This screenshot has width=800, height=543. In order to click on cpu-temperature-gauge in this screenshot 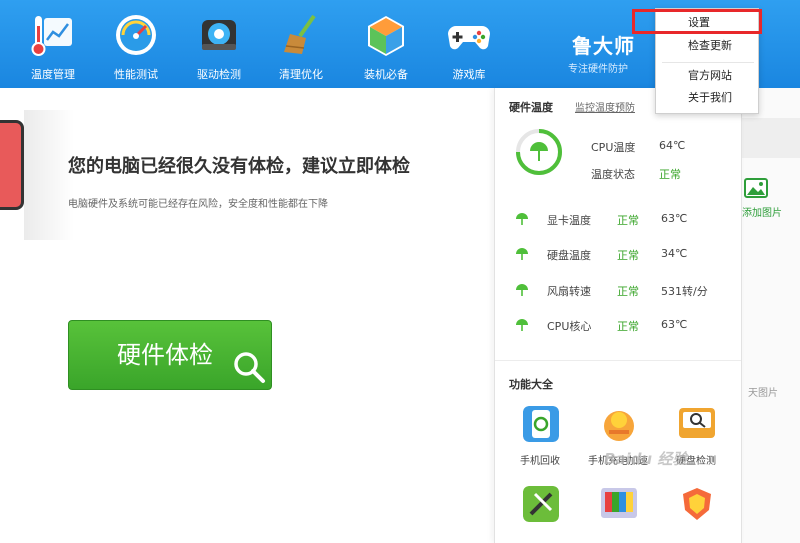, I will do `click(539, 152)`.